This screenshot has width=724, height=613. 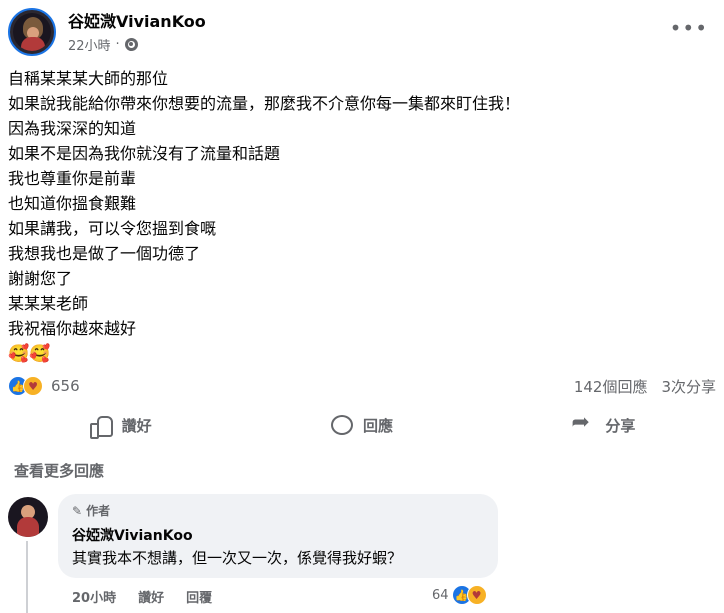 What do you see at coordinates (341, 425) in the screenshot?
I see `comment-icon` at bounding box center [341, 425].